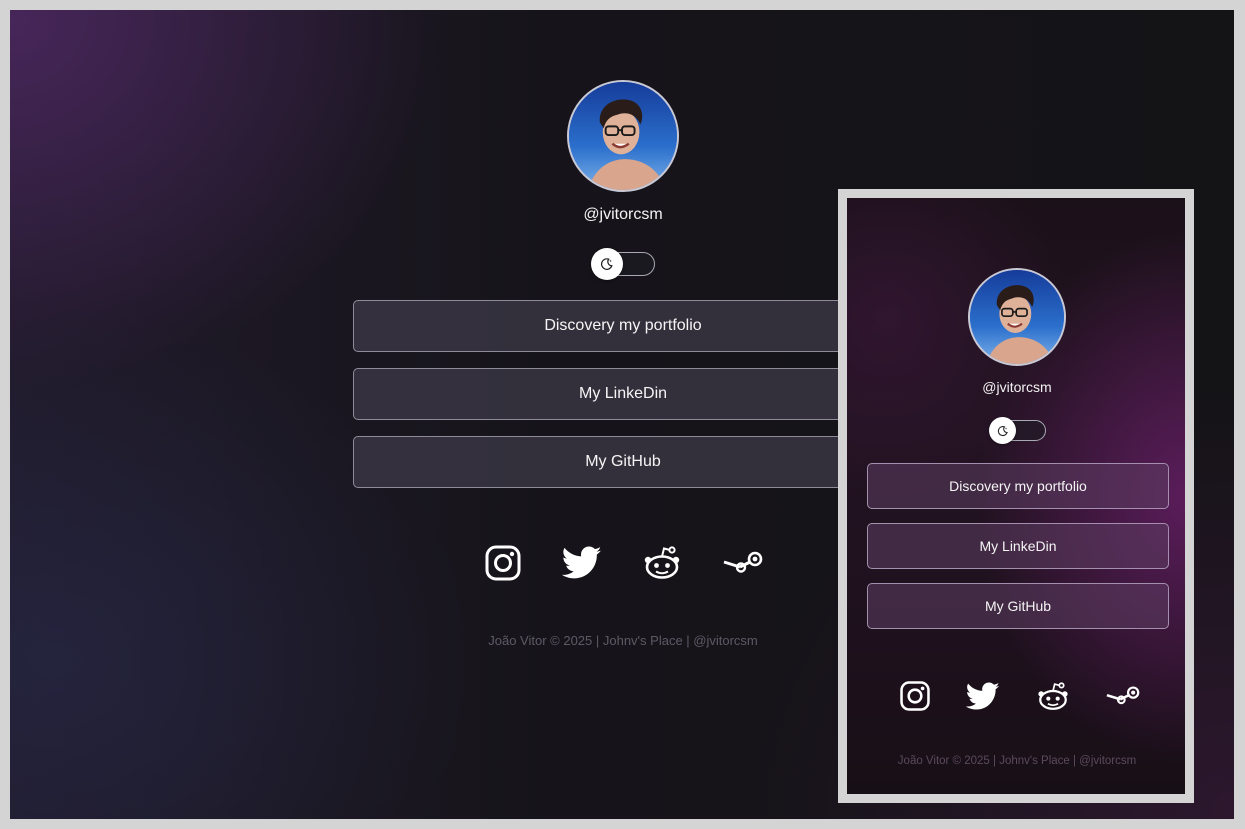 Image resolution: width=1245 pixels, height=829 pixels. Describe the element at coordinates (1020, 696) in the screenshot. I see `mobile-social-links` at that location.